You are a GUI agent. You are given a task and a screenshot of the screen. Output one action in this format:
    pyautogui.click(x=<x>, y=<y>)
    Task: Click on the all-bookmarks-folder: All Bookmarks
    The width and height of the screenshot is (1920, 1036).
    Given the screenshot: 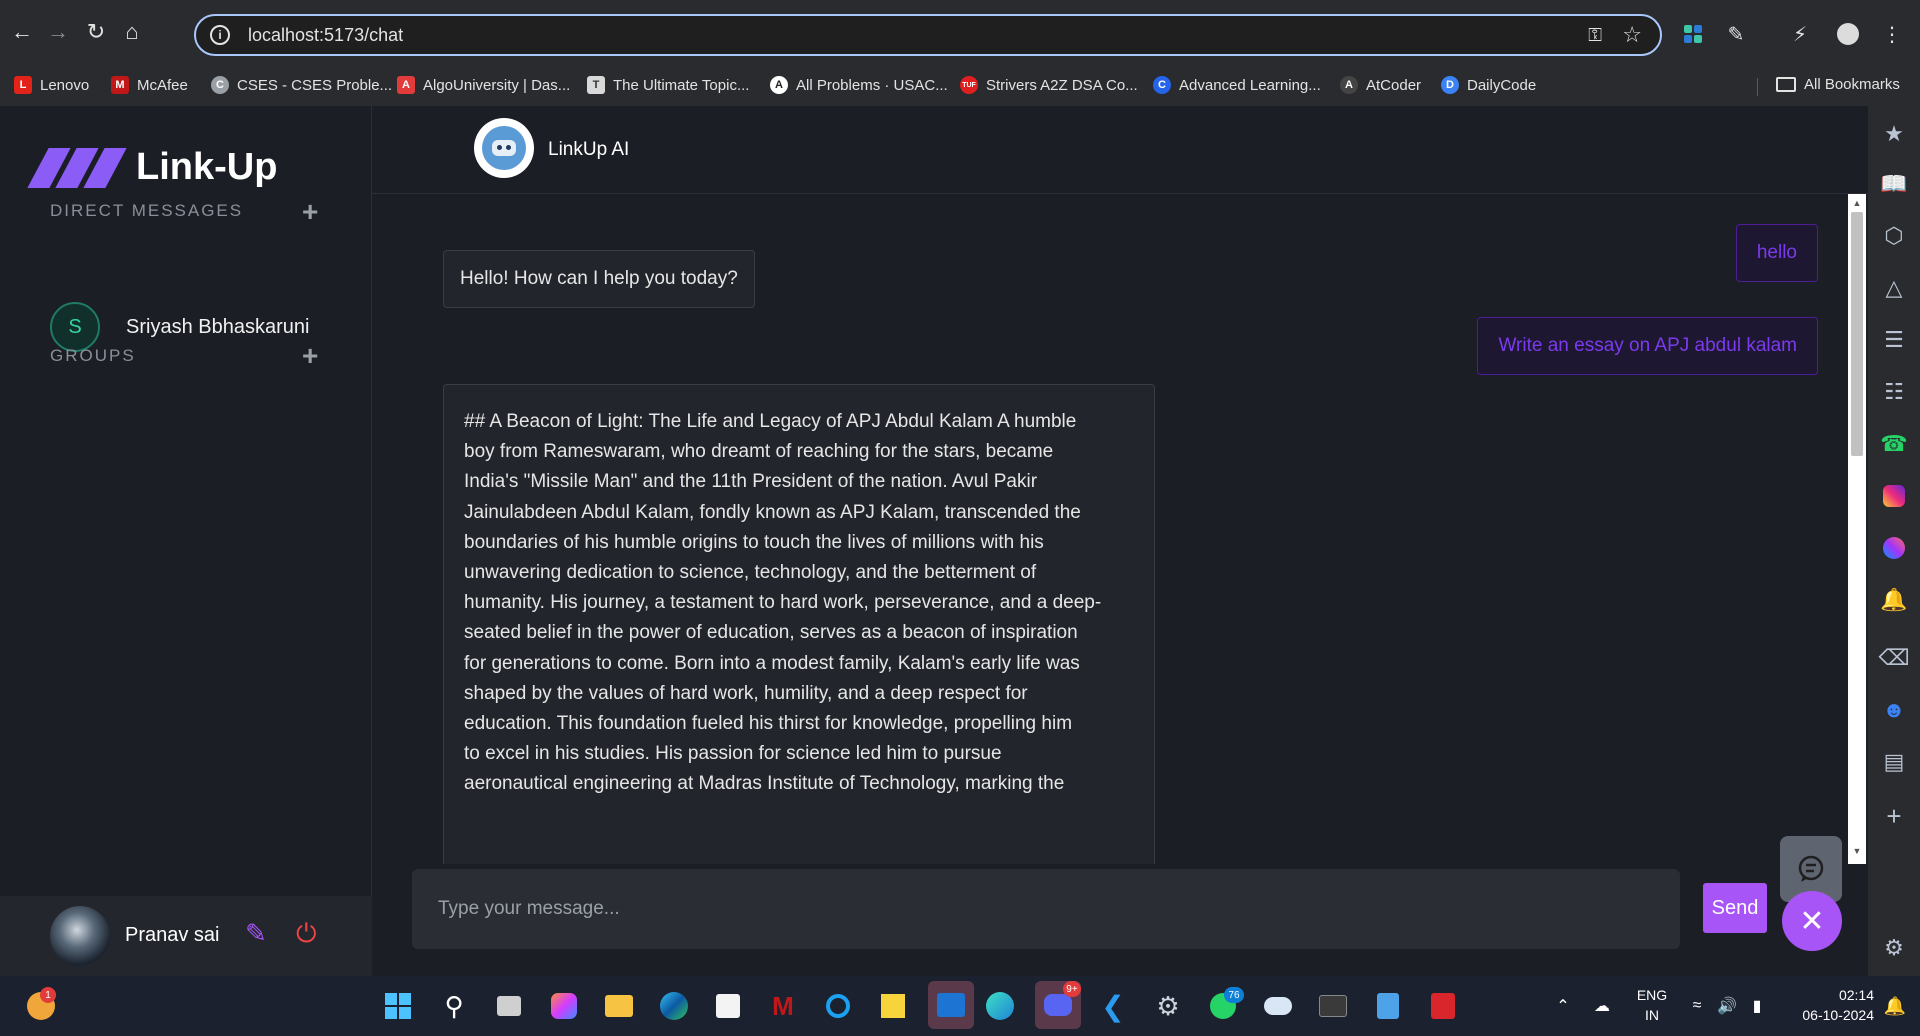 What is the action you would take?
    pyautogui.click(x=1838, y=84)
    